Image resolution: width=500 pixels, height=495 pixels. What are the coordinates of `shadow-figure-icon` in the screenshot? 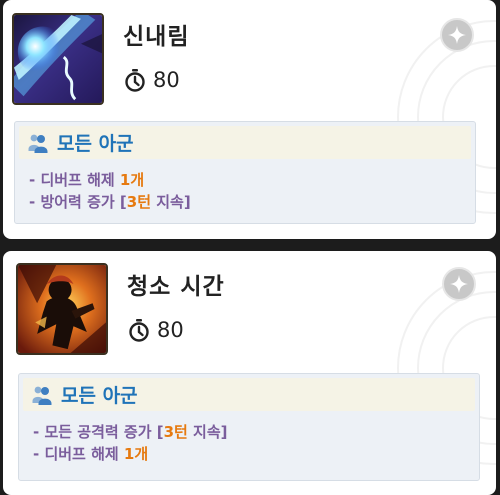 It's located at (62, 309).